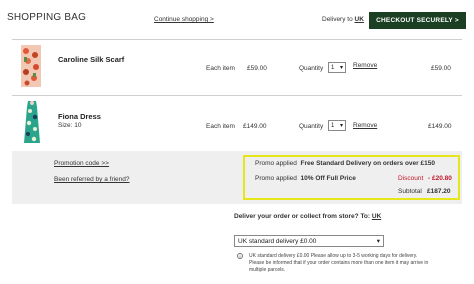  I want to click on delivery-to-label: To:, so click(365, 216).